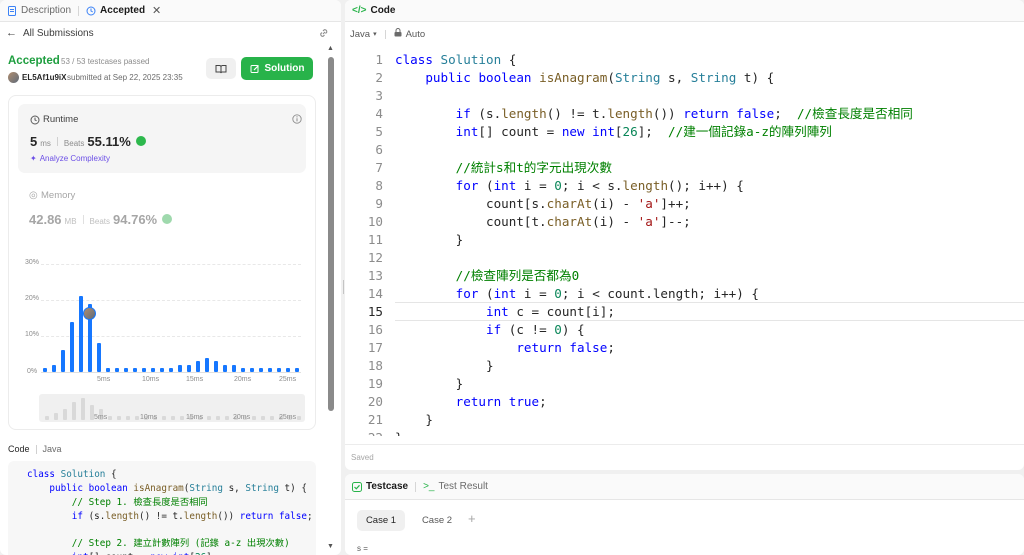  Describe the element at coordinates (684, 96) in the screenshot. I see `editor-line: 3` at that location.